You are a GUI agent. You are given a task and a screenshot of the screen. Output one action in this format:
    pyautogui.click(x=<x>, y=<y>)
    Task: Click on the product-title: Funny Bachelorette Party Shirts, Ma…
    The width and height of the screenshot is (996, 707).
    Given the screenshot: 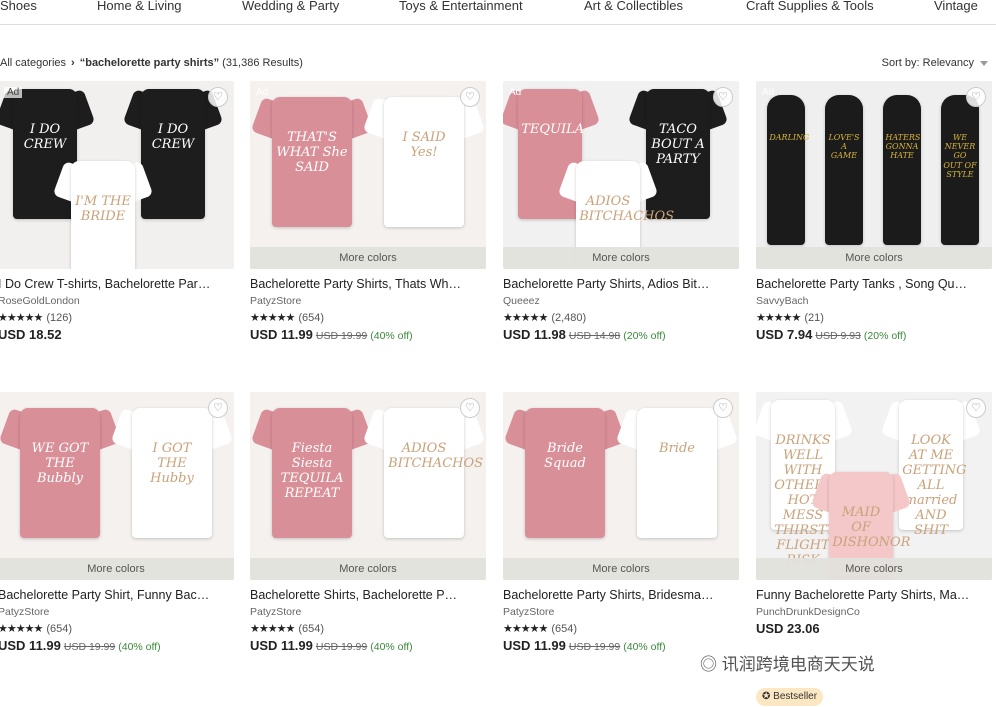 What is the action you would take?
    pyautogui.click(x=874, y=595)
    